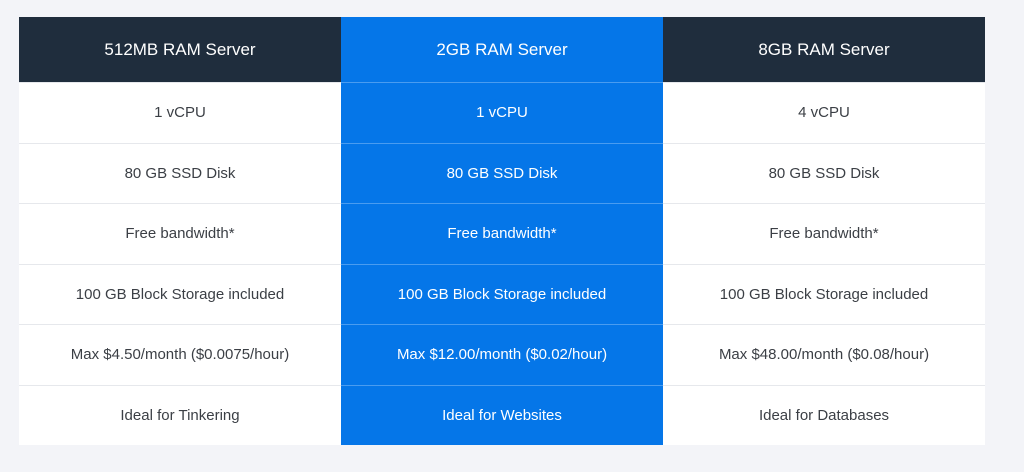 The image size is (1024, 472). Describe the element at coordinates (180, 49) in the screenshot. I see `plan-title: 512MB RAM Server` at that location.